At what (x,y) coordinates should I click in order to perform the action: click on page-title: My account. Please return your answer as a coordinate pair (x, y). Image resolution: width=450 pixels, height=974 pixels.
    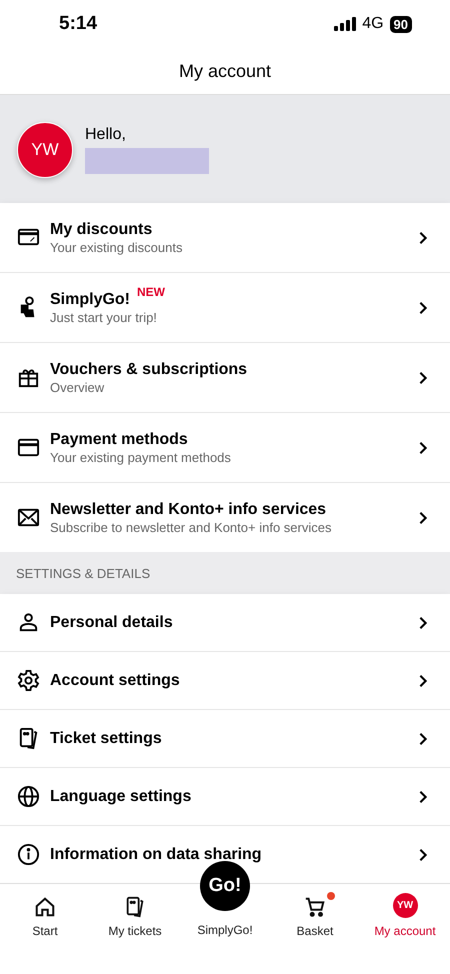
    Looking at the image, I should click on (225, 71).